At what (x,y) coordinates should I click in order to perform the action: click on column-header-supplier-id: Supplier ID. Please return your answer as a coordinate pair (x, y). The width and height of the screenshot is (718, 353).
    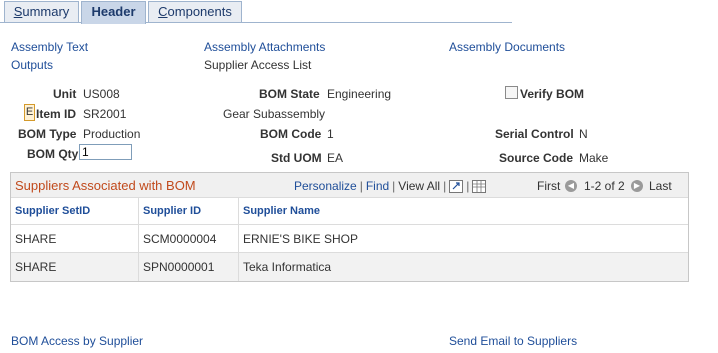
    Looking at the image, I should click on (189, 211).